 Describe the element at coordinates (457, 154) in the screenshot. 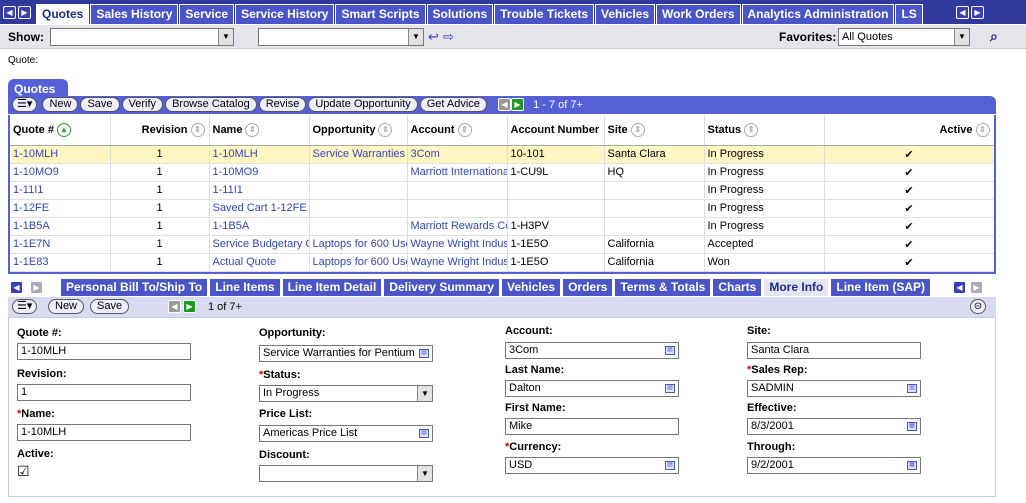

I see `table-cell: 3Com` at that location.